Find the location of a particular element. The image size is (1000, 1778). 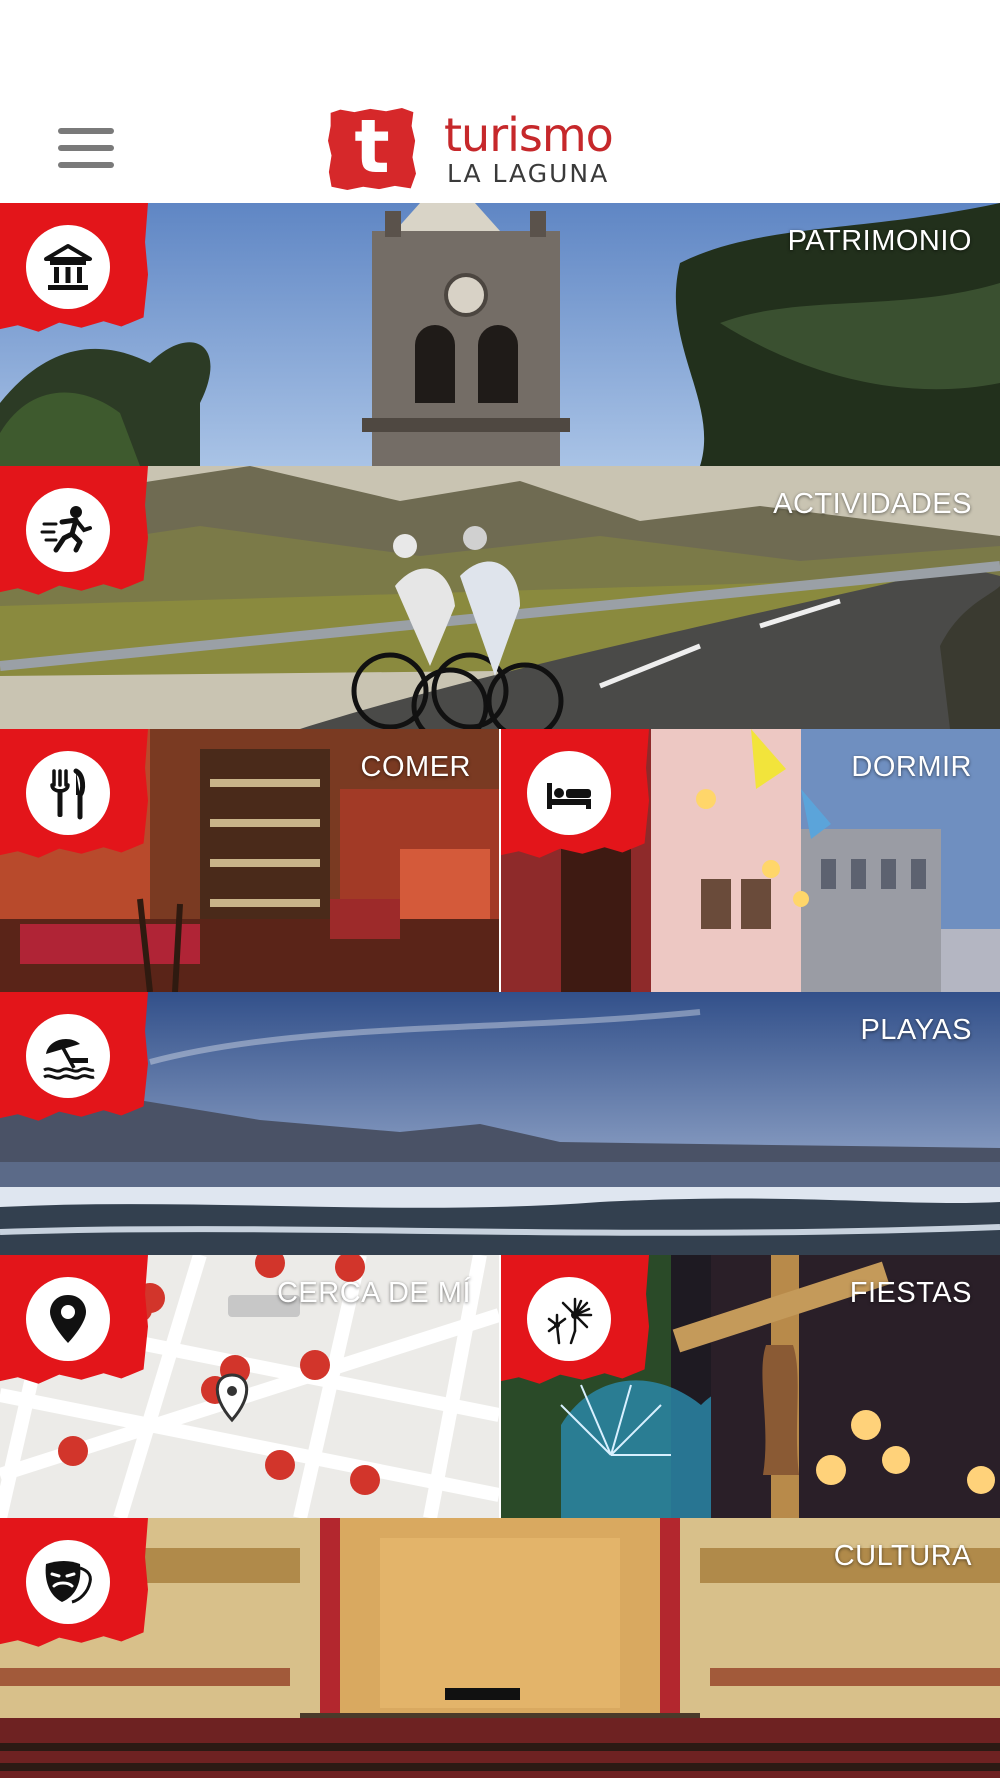

tile-dormir: DORMIR is located at coordinates (750, 860).